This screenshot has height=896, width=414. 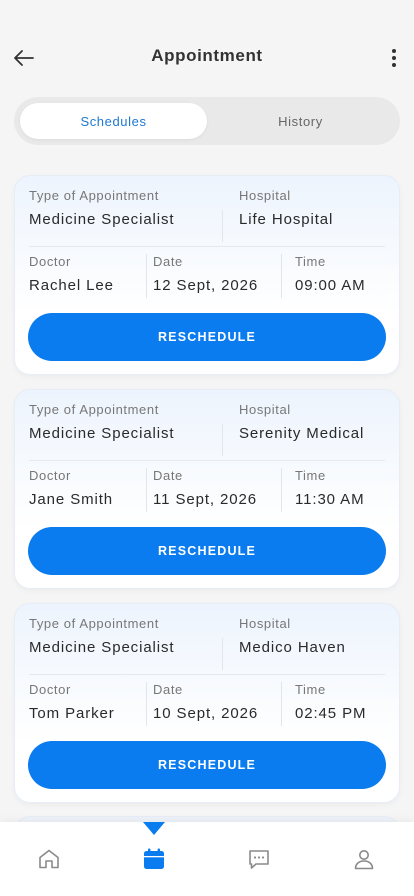 I want to click on more-vertical-icon, so click(x=394, y=58).